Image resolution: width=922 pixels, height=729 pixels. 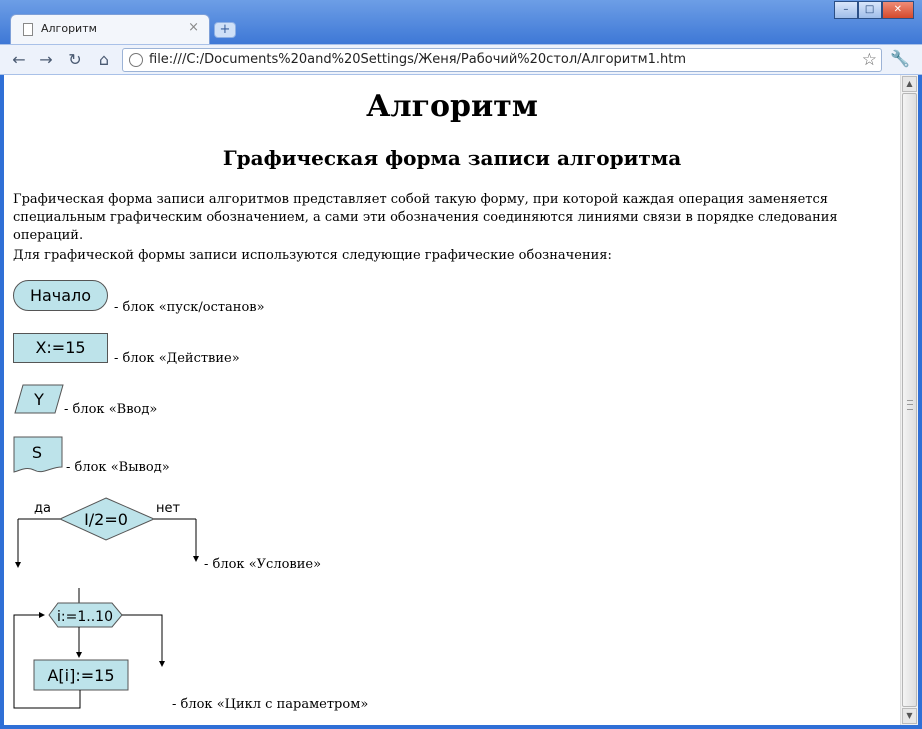 I want to click on window-controls: – □ ✕, so click(x=874, y=10).